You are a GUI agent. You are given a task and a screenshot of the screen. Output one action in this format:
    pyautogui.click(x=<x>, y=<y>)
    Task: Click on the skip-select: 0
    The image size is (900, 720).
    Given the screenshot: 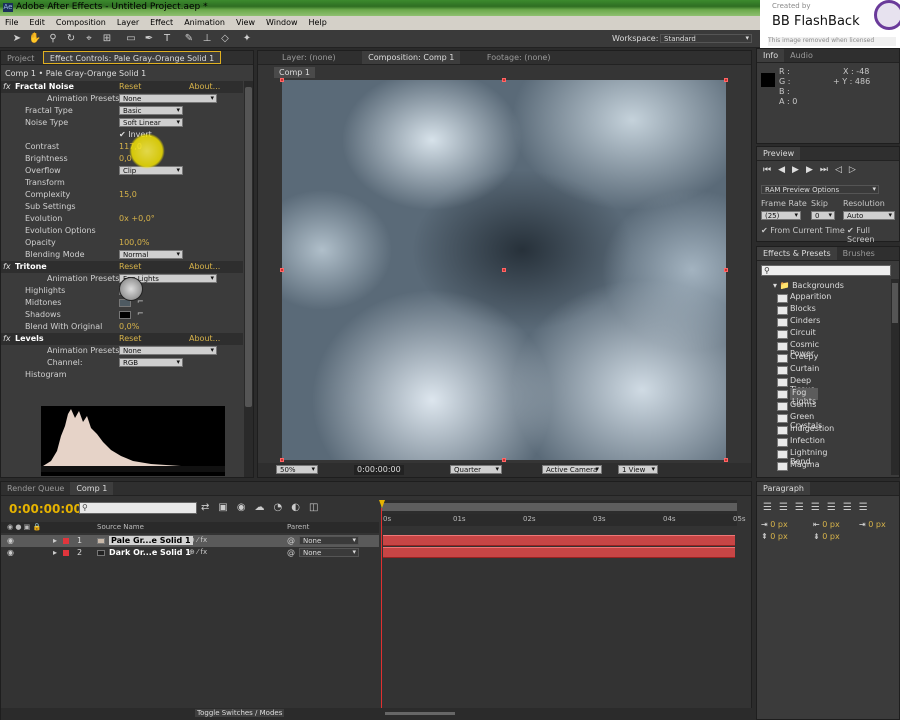 What is the action you would take?
    pyautogui.click(x=823, y=215)
    